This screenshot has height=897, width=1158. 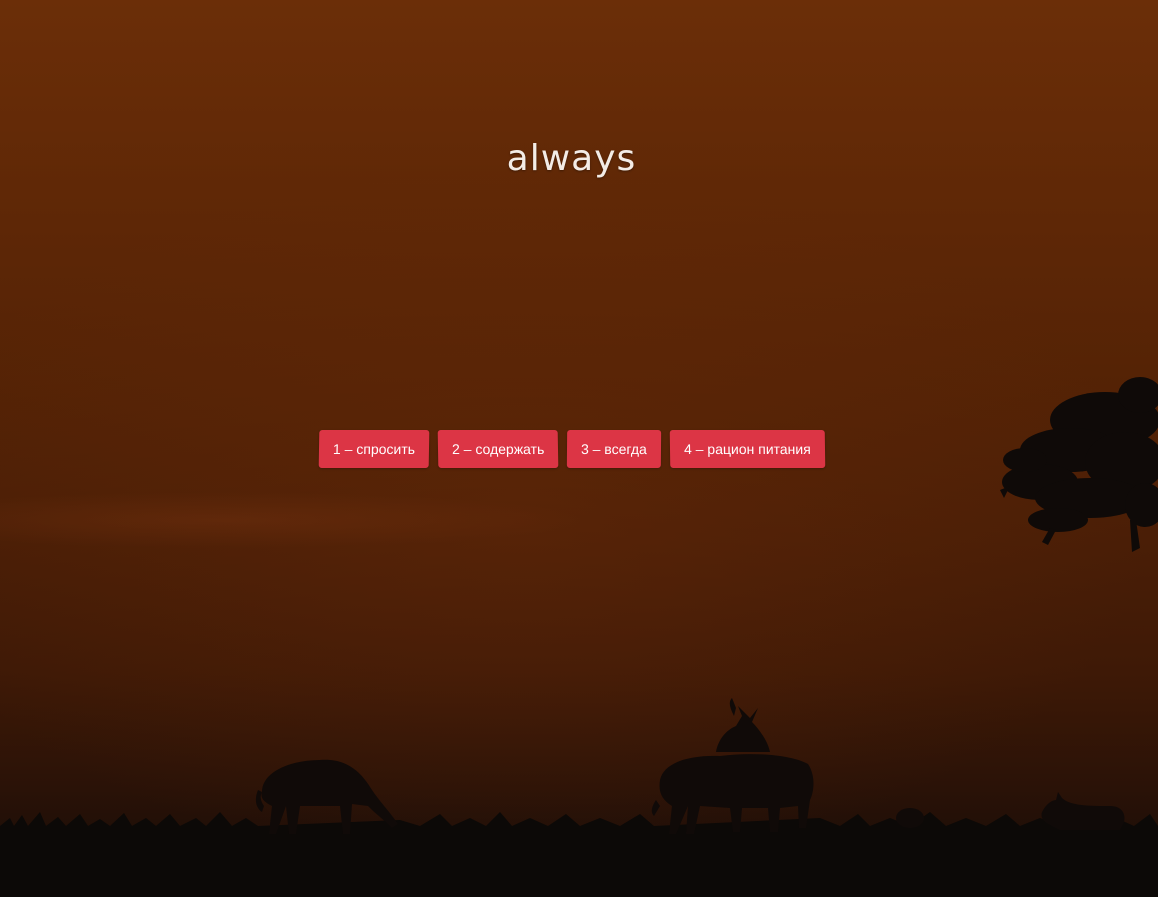 I want to click on option-button-1: 1 – спросить, so click(x=373, y=449).